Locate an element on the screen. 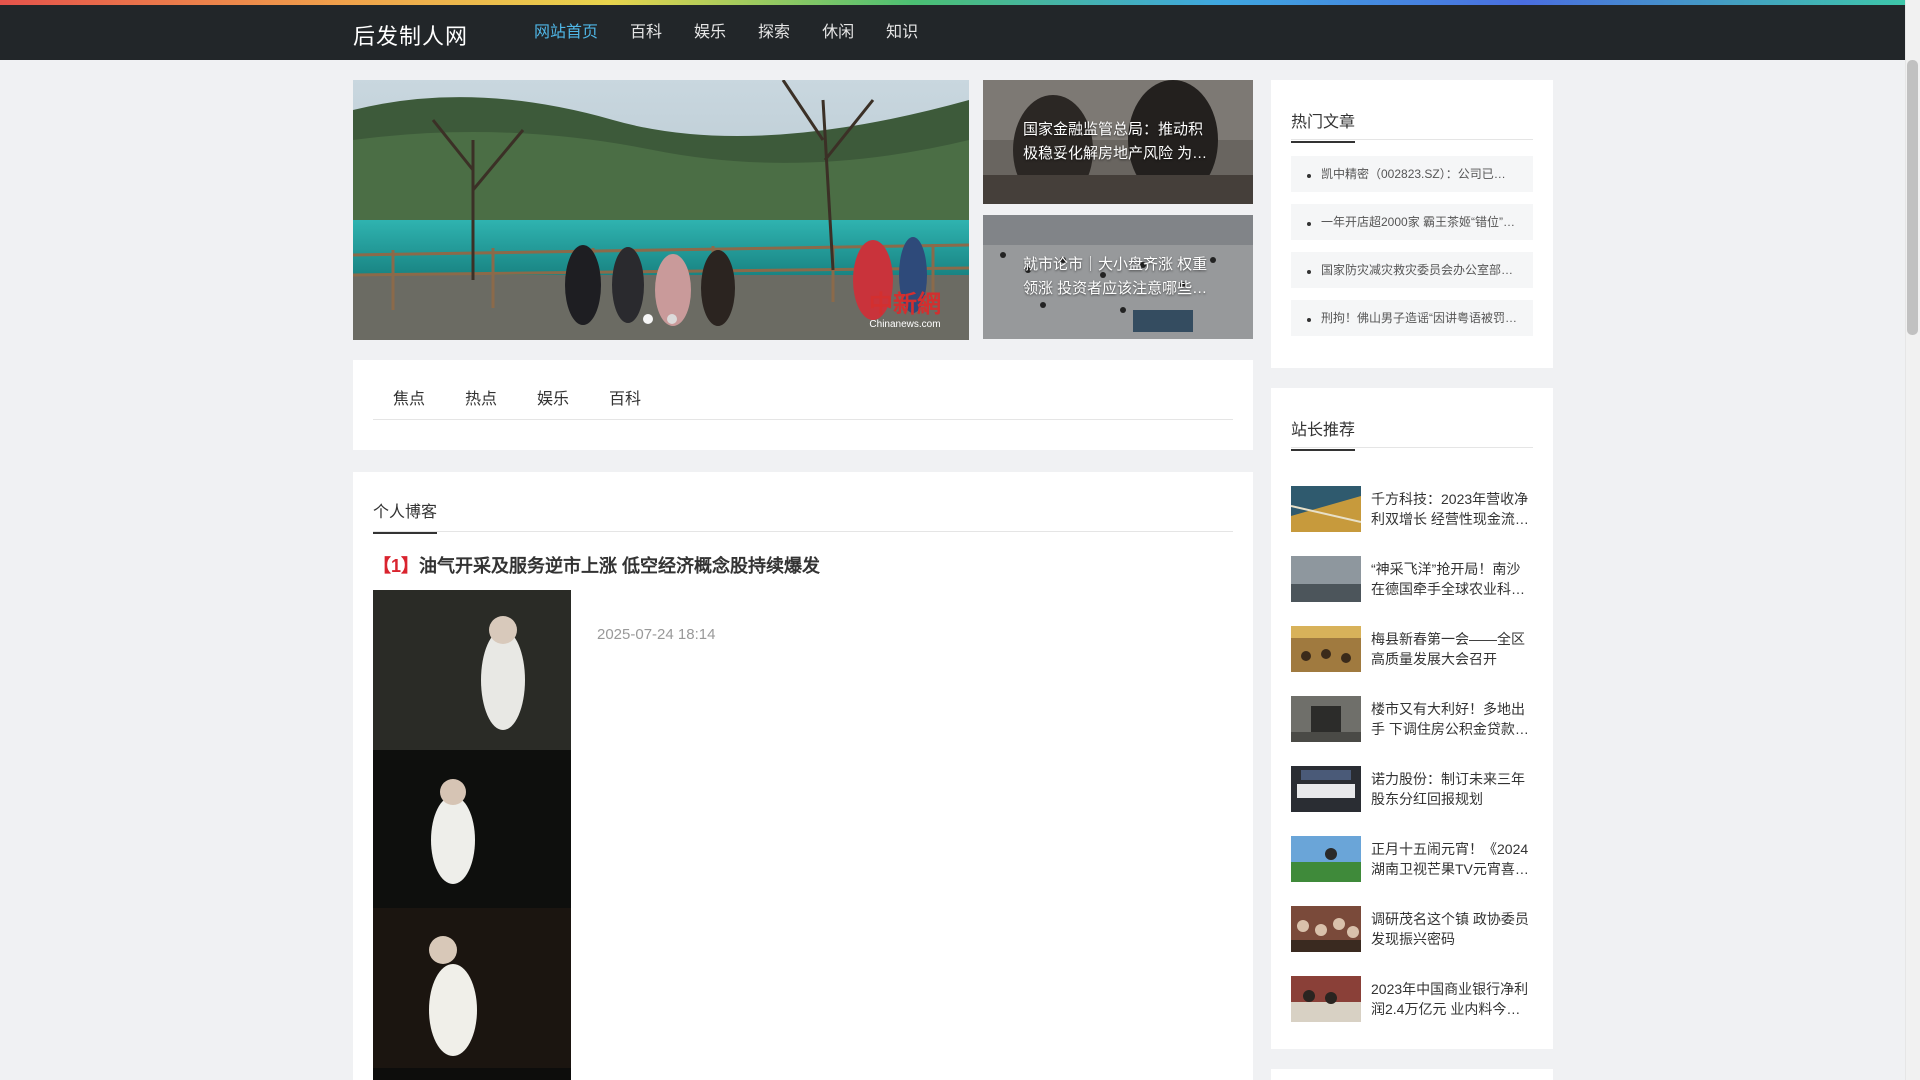 Image resolution: width=1920 pixels, height=1080 pixels. list-item: 梅县新春第一会——全区高质量发展大会召开 is located at coordinates (1412, 649).